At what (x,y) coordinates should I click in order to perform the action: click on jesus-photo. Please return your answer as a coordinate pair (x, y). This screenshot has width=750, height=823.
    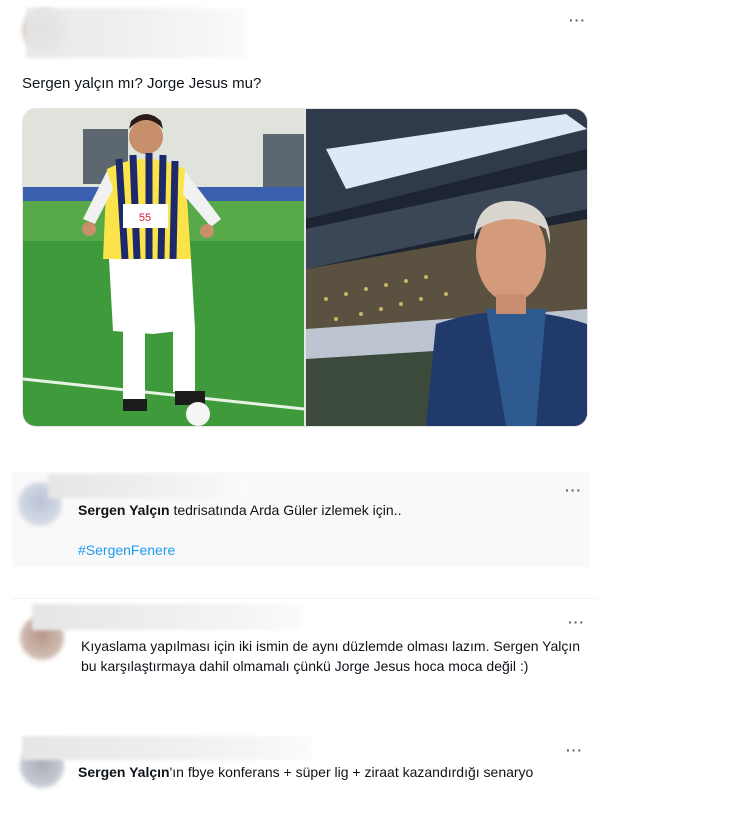
    Looking at the image, I should click on (446, 267).